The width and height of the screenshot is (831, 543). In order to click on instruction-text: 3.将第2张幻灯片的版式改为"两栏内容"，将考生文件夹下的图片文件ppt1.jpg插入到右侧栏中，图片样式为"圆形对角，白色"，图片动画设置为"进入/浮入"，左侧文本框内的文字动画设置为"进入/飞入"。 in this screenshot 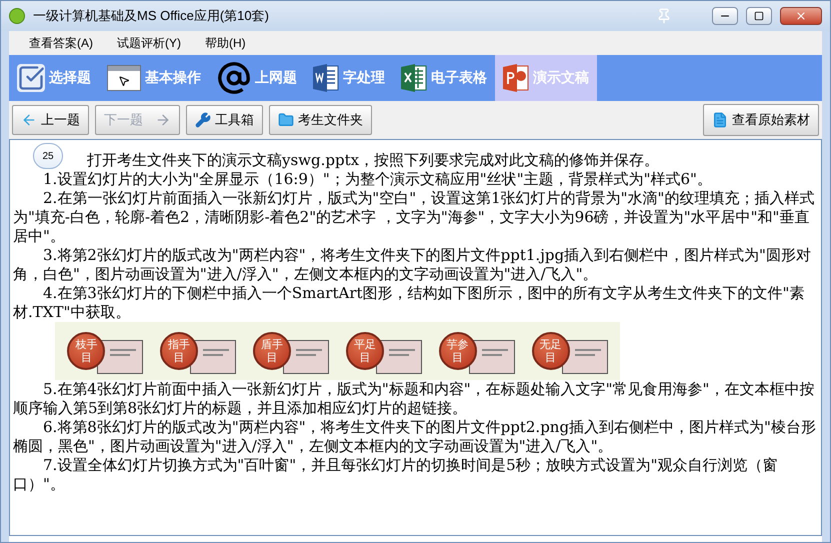, I will do `click(412, 265)`.